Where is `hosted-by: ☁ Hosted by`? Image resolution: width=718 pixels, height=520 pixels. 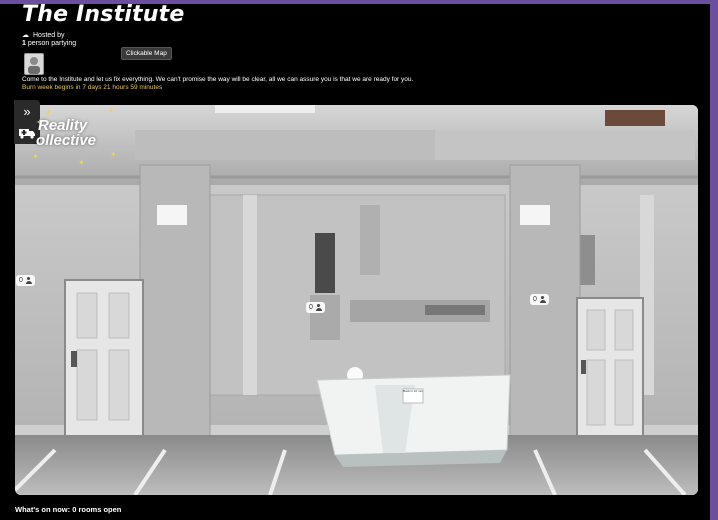
hosted-by: ☁ Hosted by is located at coordinates (43, 35).